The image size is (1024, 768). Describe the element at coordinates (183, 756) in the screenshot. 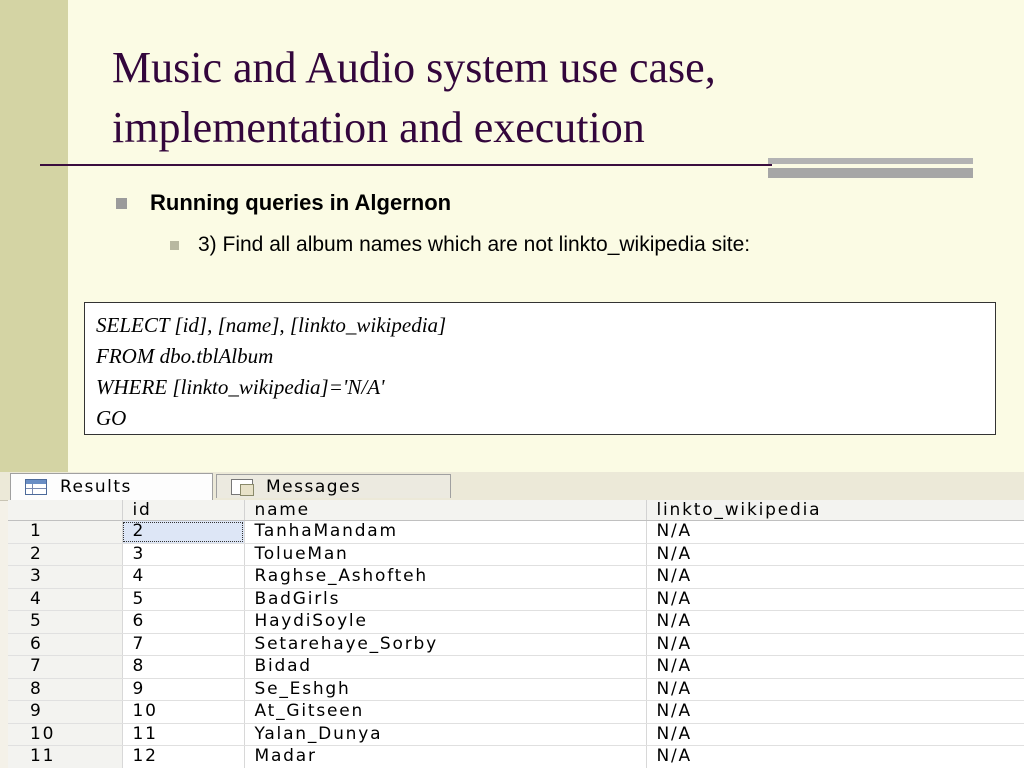

I see `id-cell: 12` at that location.